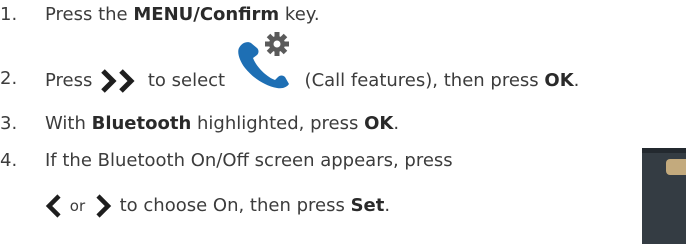 The width and height of the screenshot is (686, 244). I want to click on step-number: 1., so click(9, 14).